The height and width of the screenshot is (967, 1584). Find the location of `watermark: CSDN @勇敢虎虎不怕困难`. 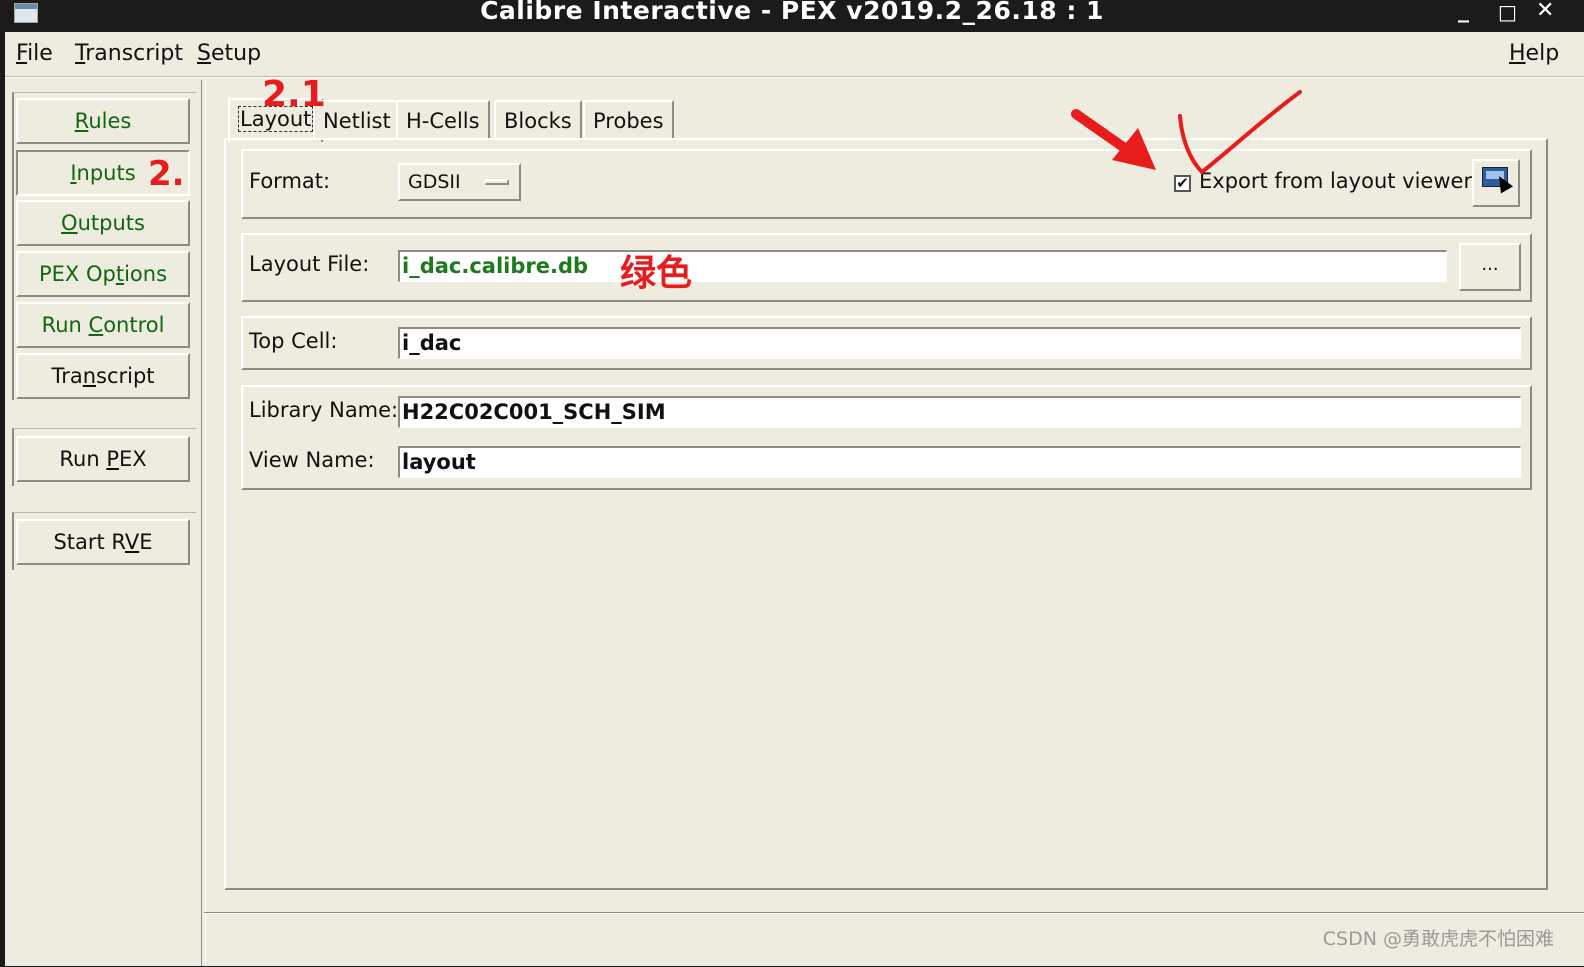

watermark: CSDN @勇敢虎虎不怕困难 is located at coordinates (1438, 939).